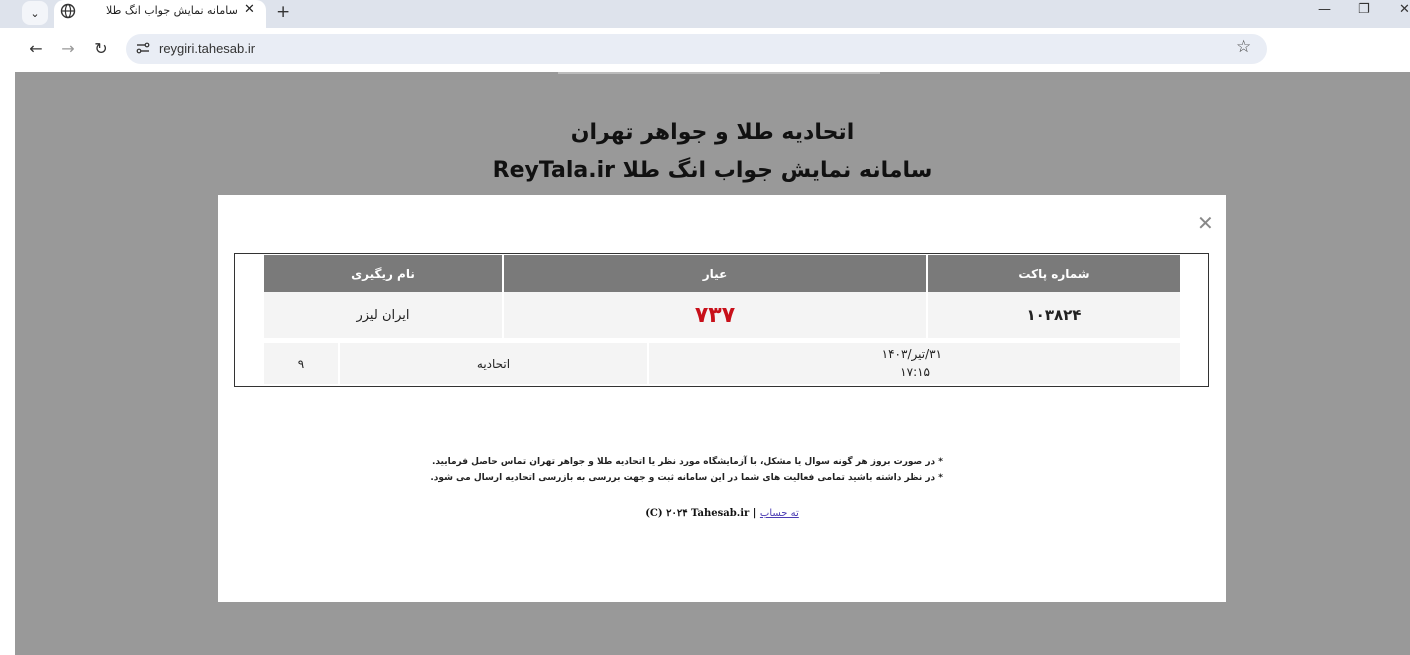 The width and height of the screenshot is (1410, 655). Describe the element at coordinates (1324, 9) in the screenshot. I see `minimize-icon: —` at that location.